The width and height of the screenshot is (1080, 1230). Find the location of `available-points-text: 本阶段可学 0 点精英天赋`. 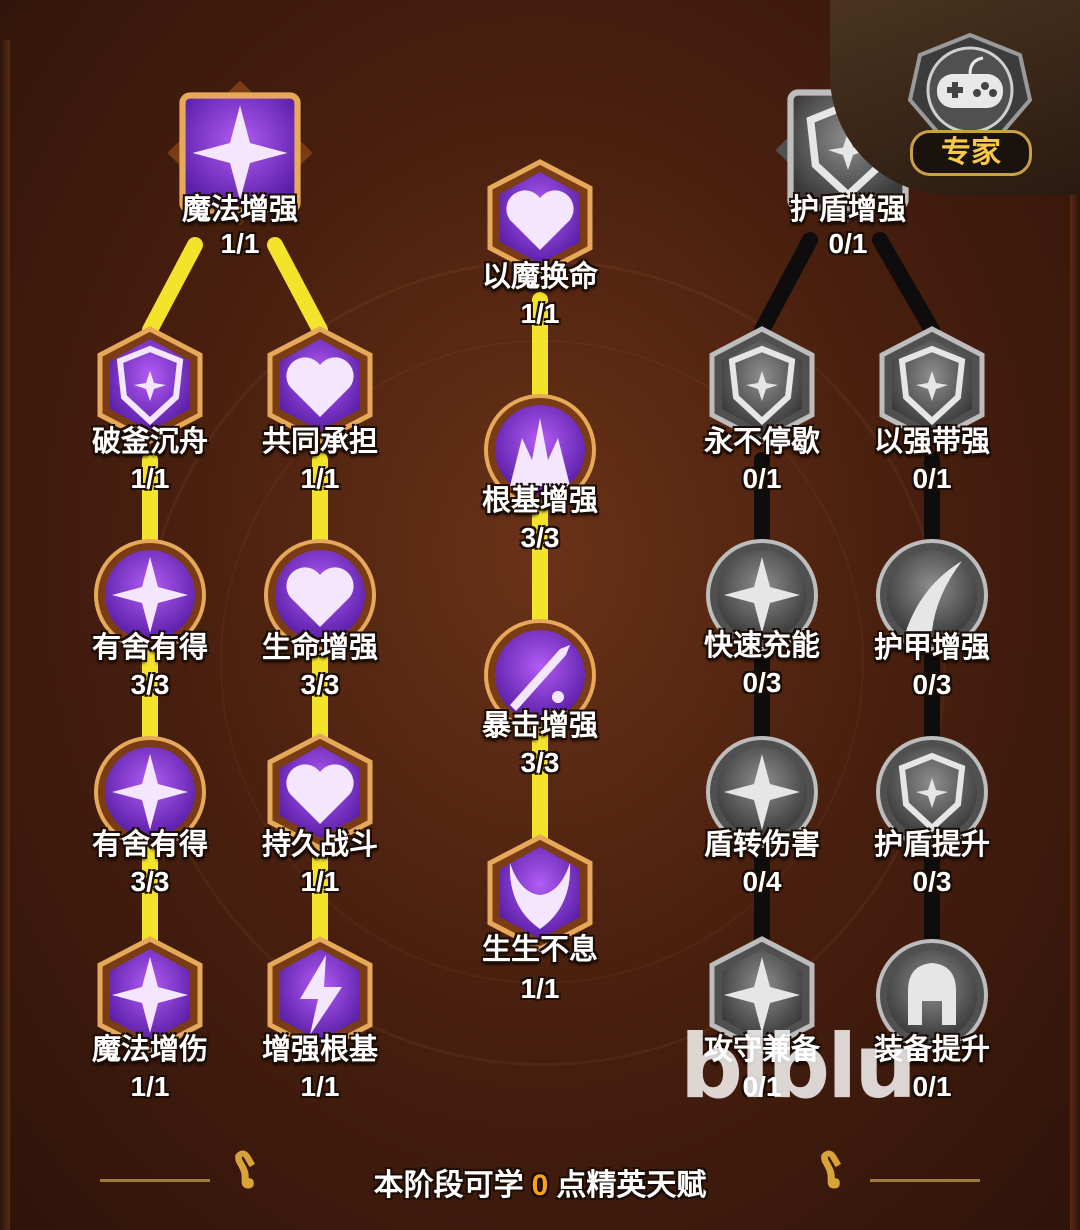

available-points-text: 本阶段可学 0 点精英天赋 is located at coordinates (540, 1182).